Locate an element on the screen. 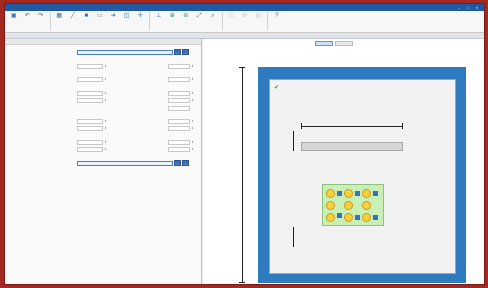  zoom-out-button: ⊖ is located at coordinates (186, 20).